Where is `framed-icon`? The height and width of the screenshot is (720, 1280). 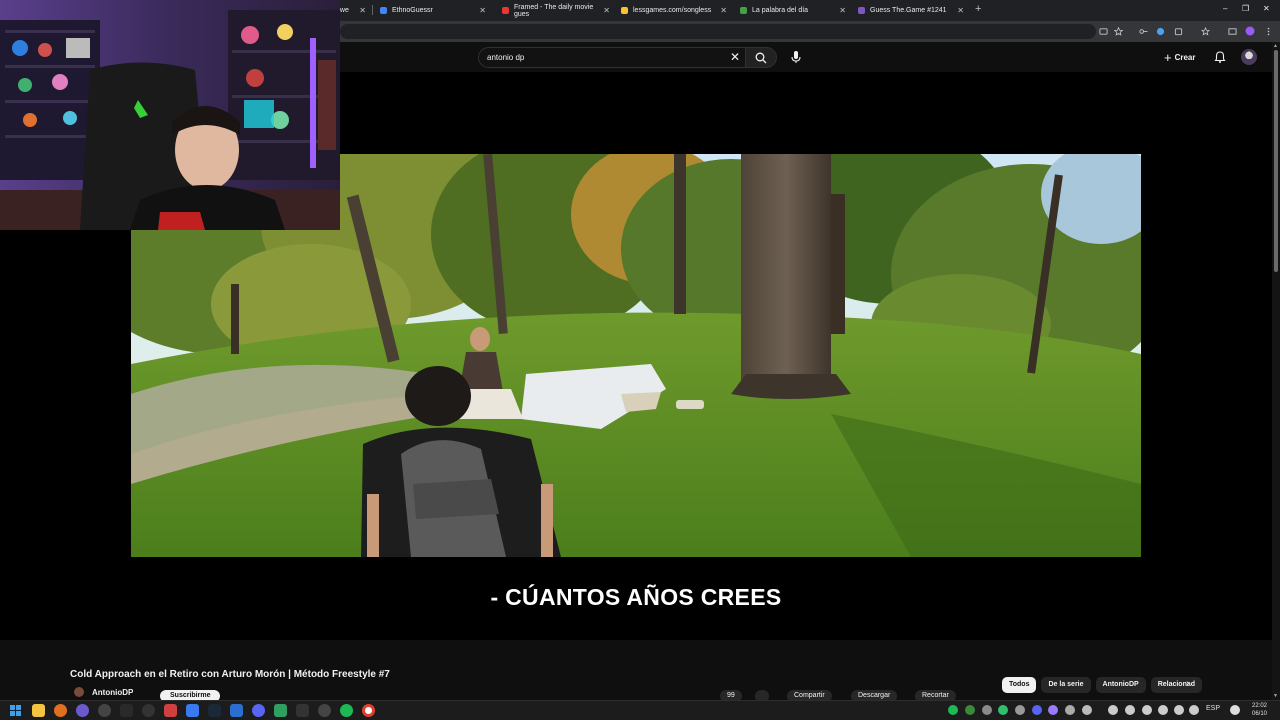
framed-icon is located at coordinates (505, 10).